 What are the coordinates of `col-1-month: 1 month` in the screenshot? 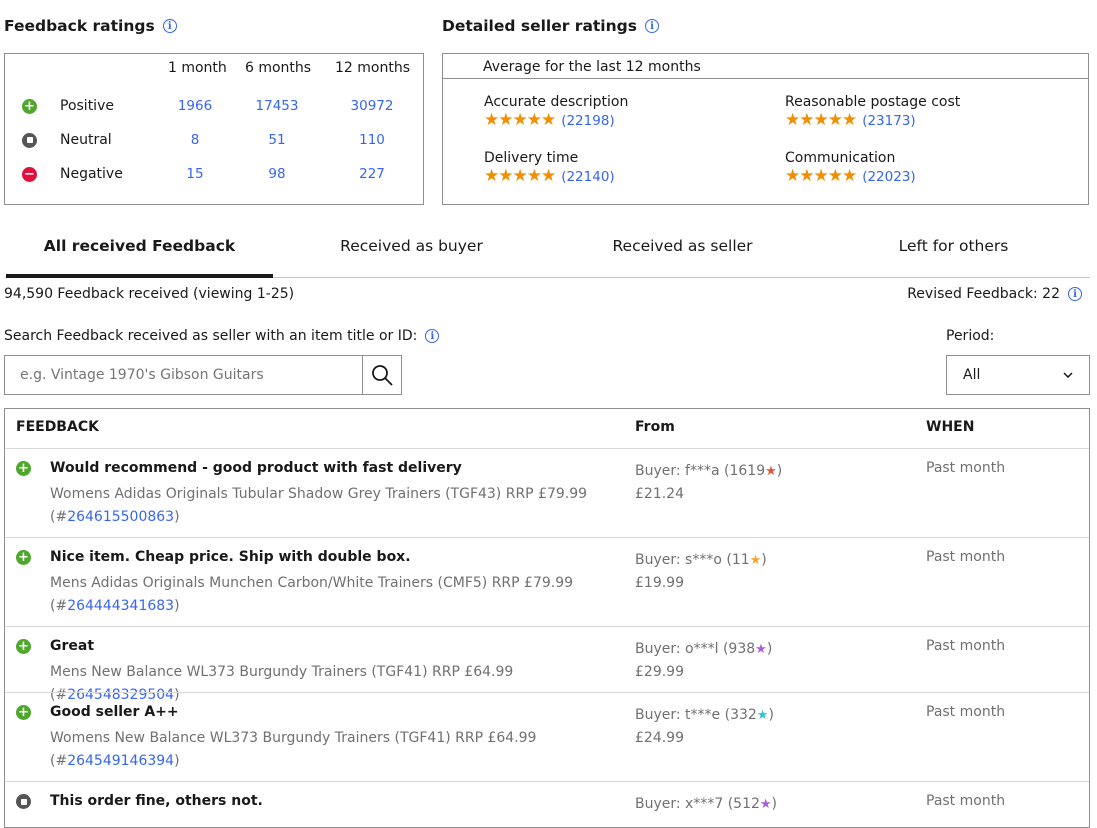 It's located at (197, 68).